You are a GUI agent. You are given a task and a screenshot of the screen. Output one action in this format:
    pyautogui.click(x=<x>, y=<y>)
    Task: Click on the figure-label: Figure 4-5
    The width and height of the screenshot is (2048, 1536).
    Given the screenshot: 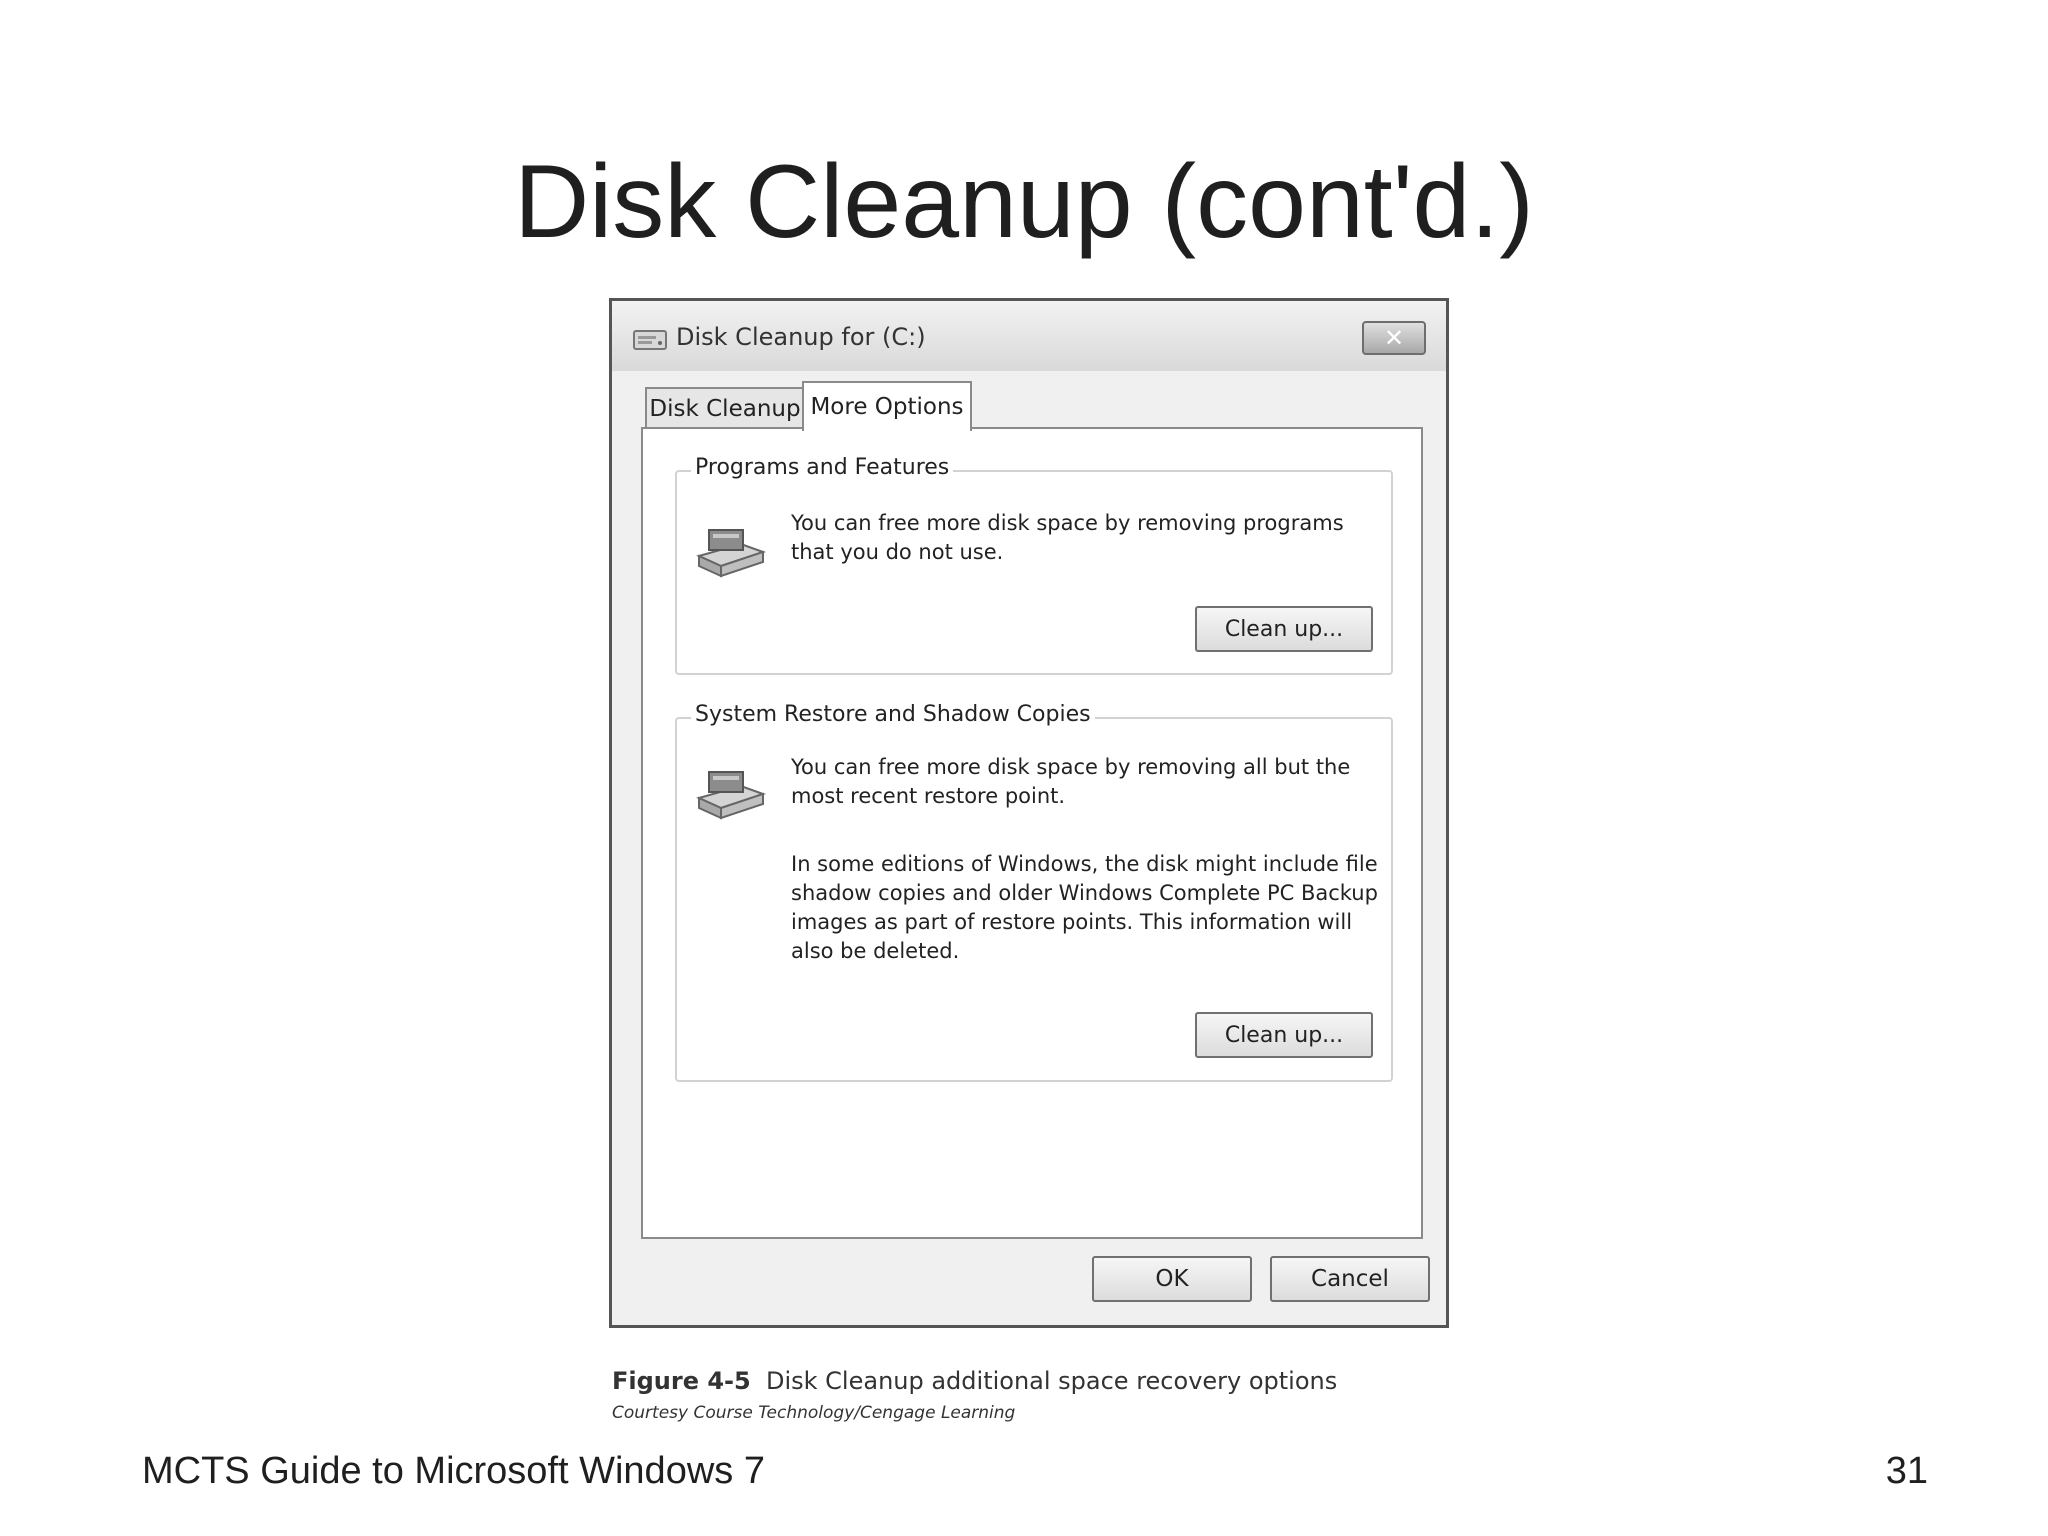 What is the action you would take?
    pyautogui.click(x=681, y=1381)
    